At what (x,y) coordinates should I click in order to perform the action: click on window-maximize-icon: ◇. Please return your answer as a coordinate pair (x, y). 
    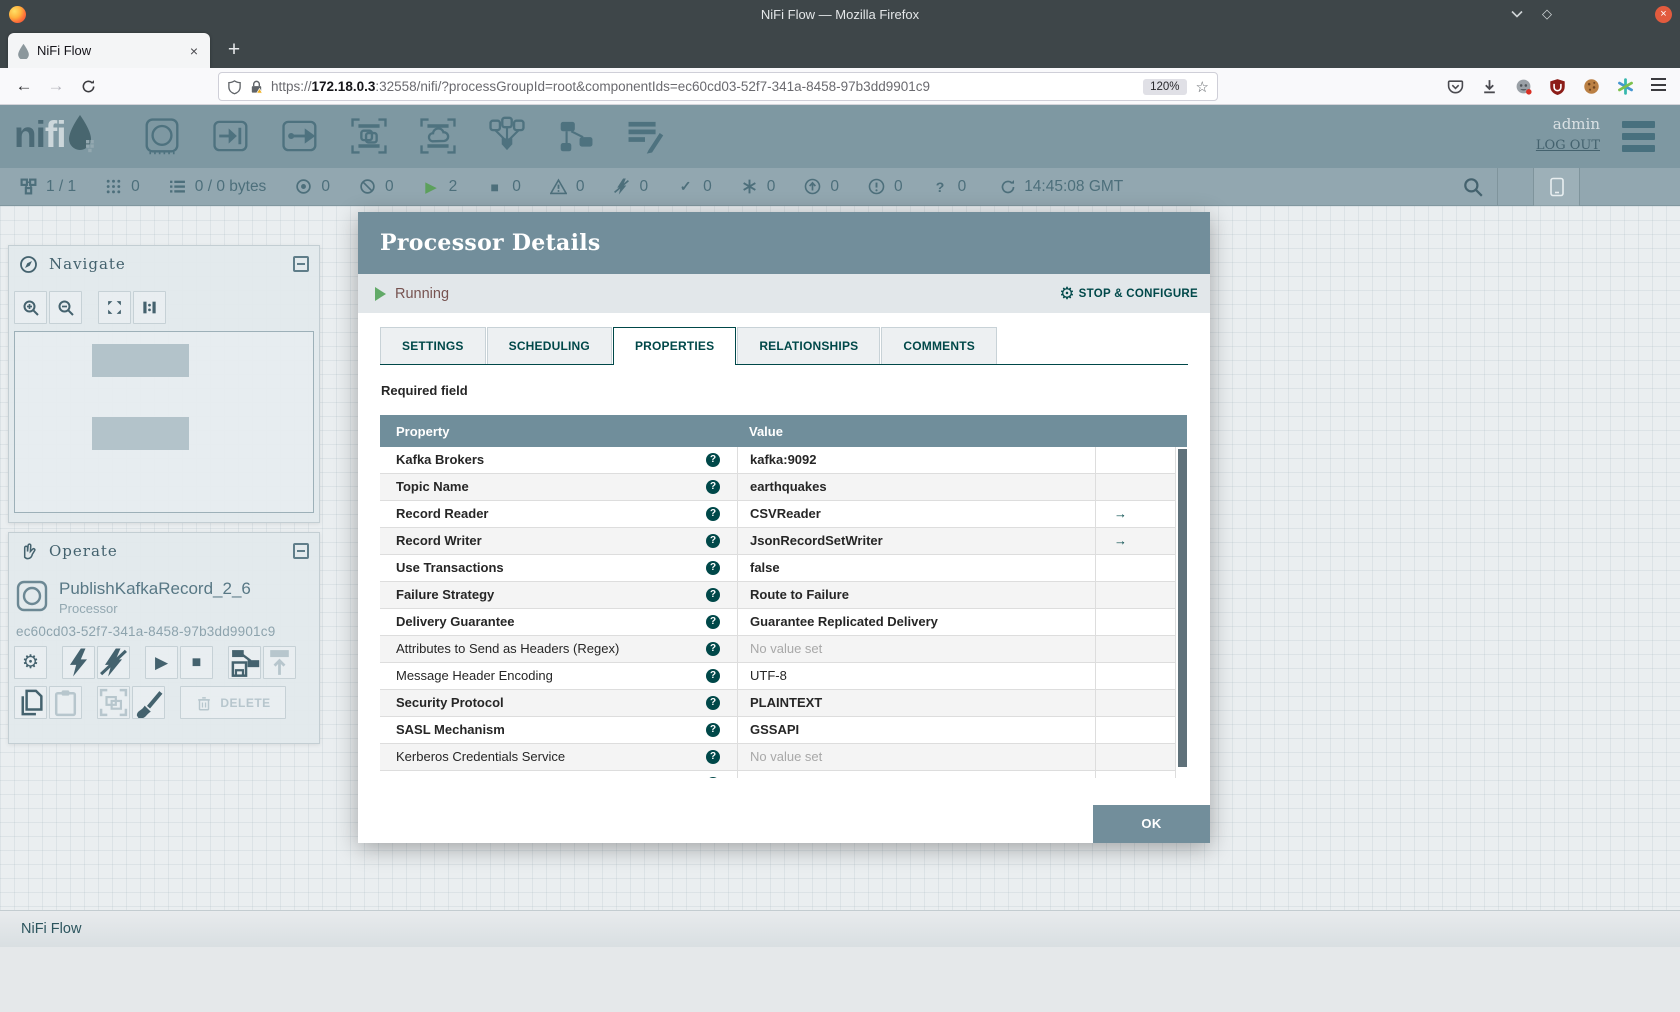
    Looking at the image, I should click on (1547, 14).